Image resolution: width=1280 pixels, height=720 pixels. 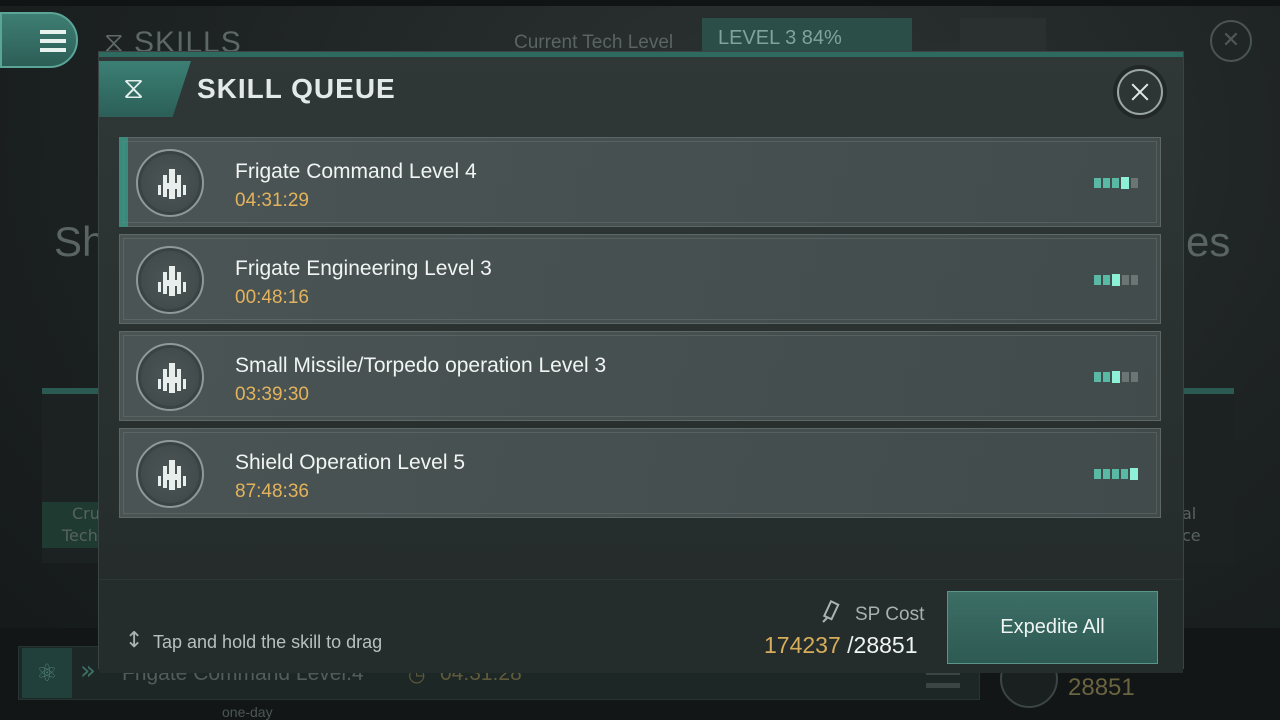 What do you see at coordinates (640, 279) in the screenshot?
I see `queue-item: Frigate Engineering Level 3 00:48:16` at bounding box center [640, 279].